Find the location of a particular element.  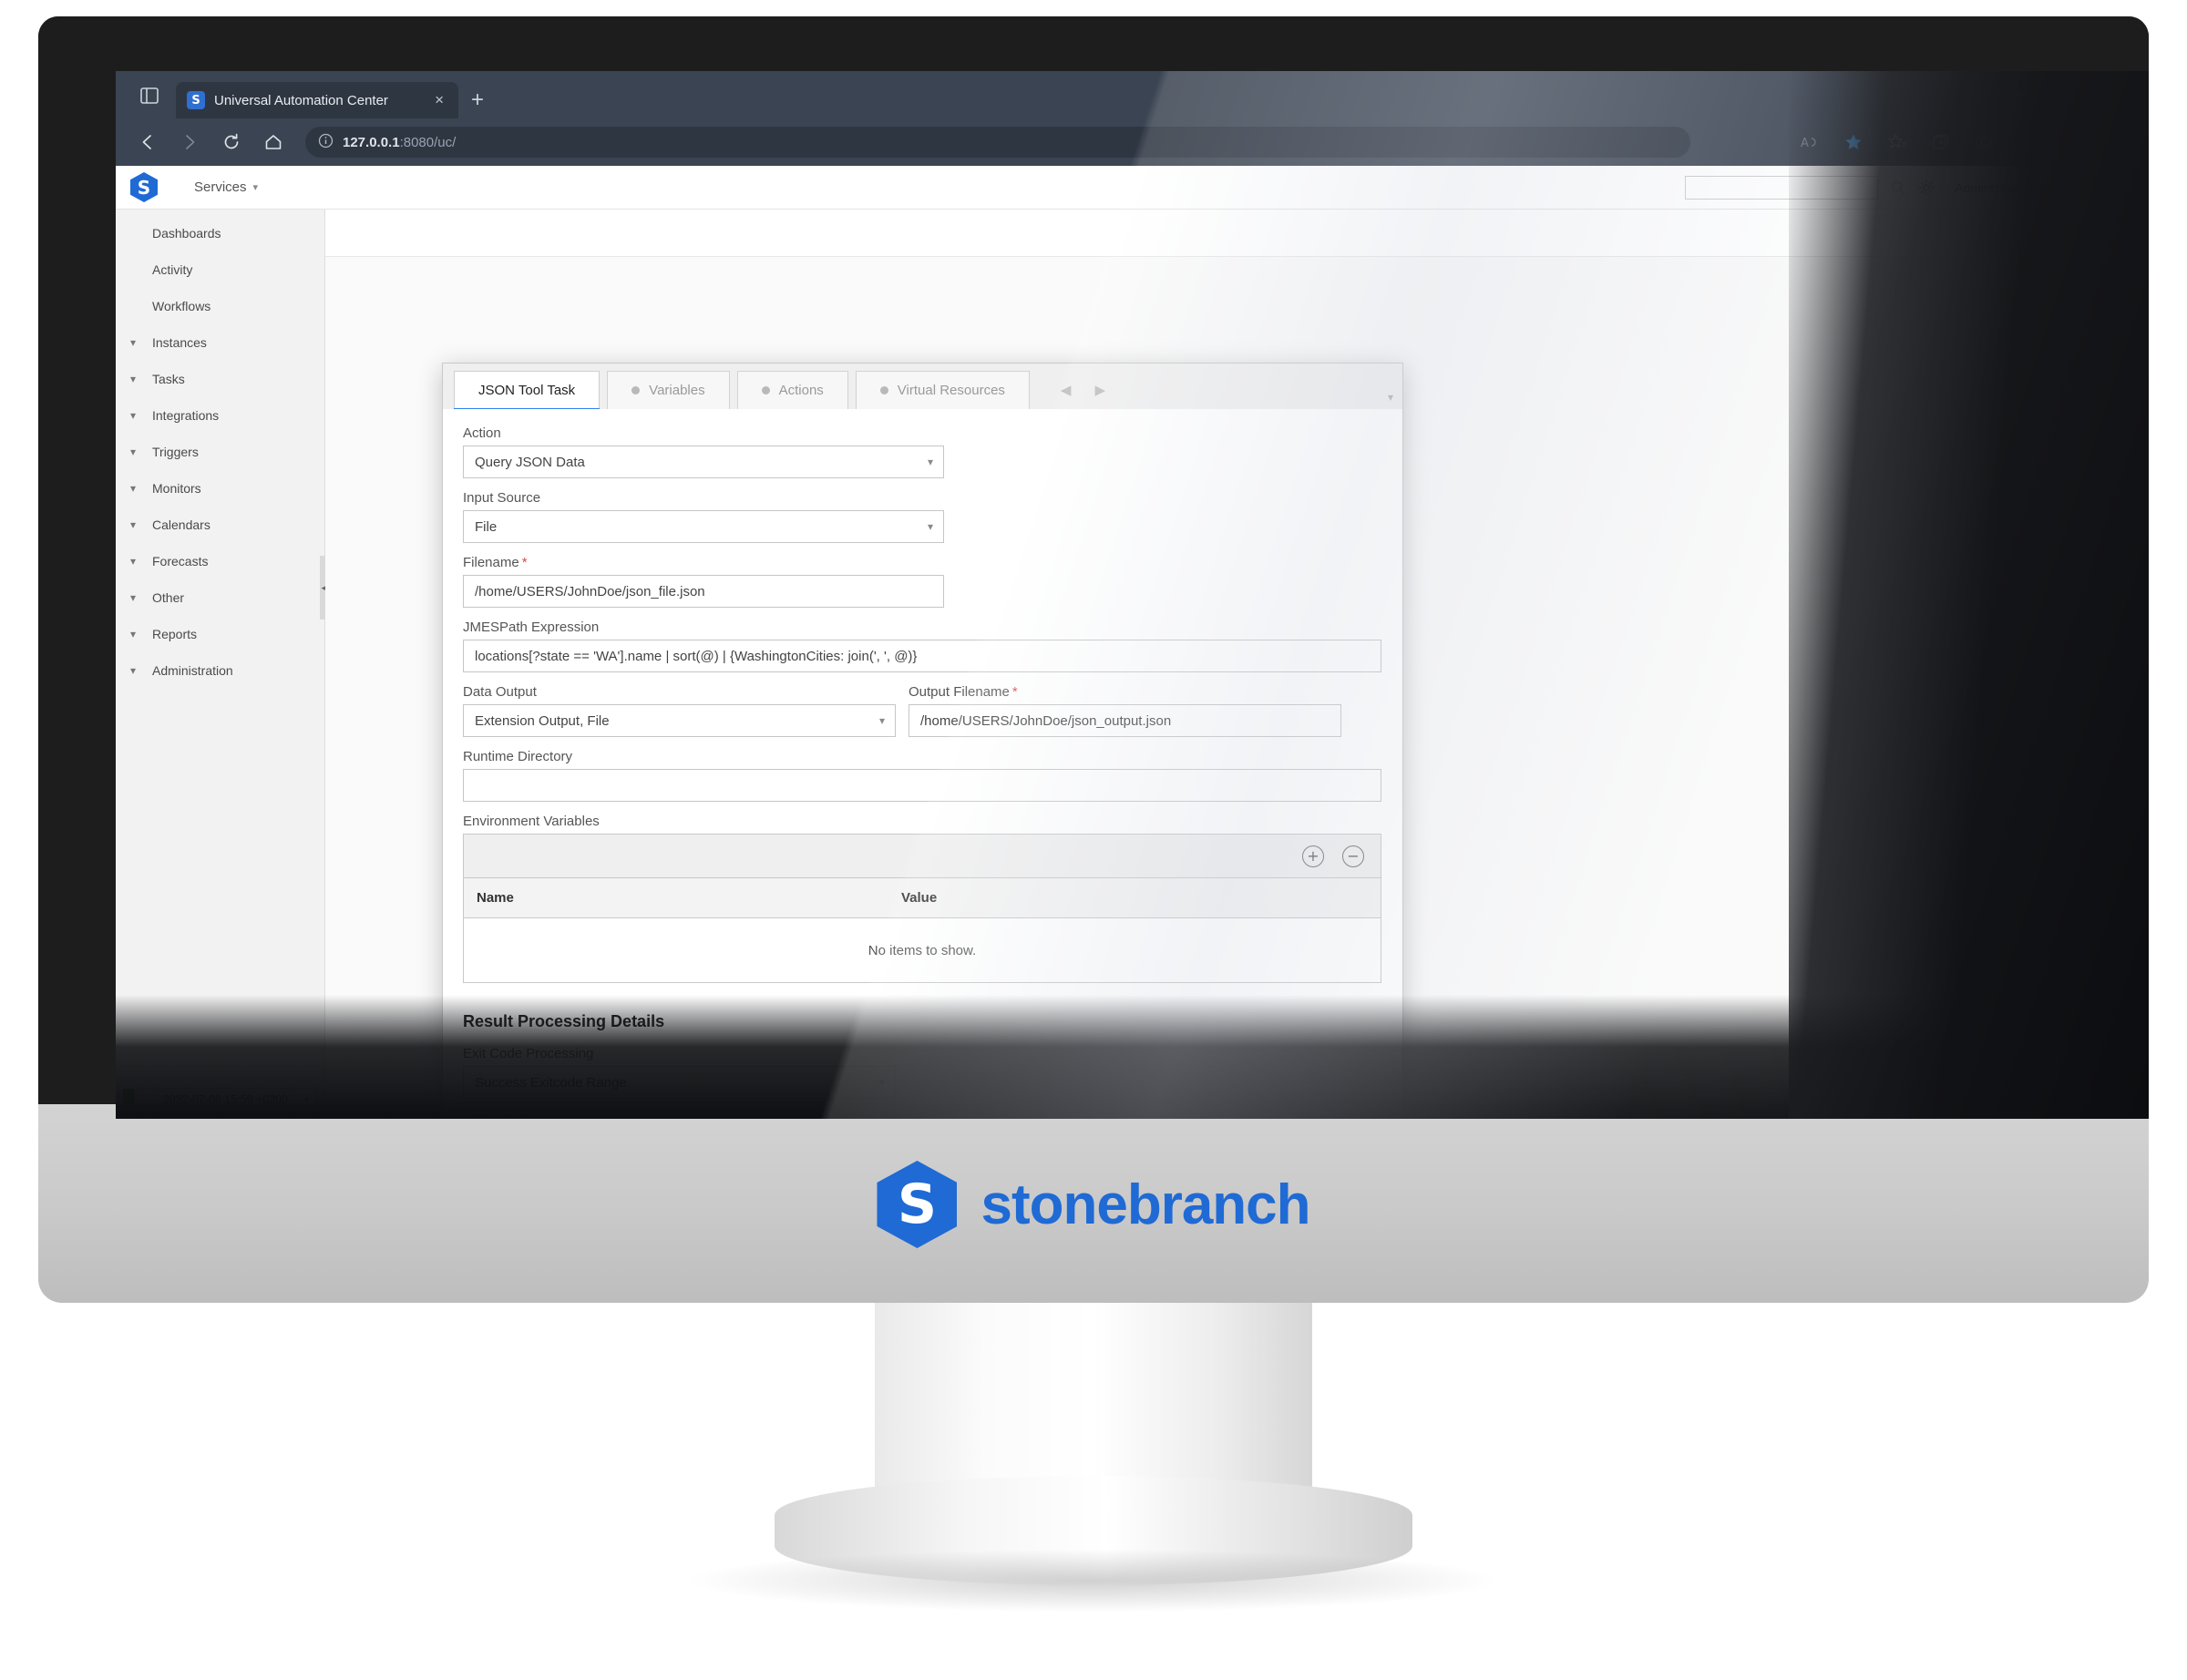

field-input-source: Input Source File is located at coordinates (922, 516).